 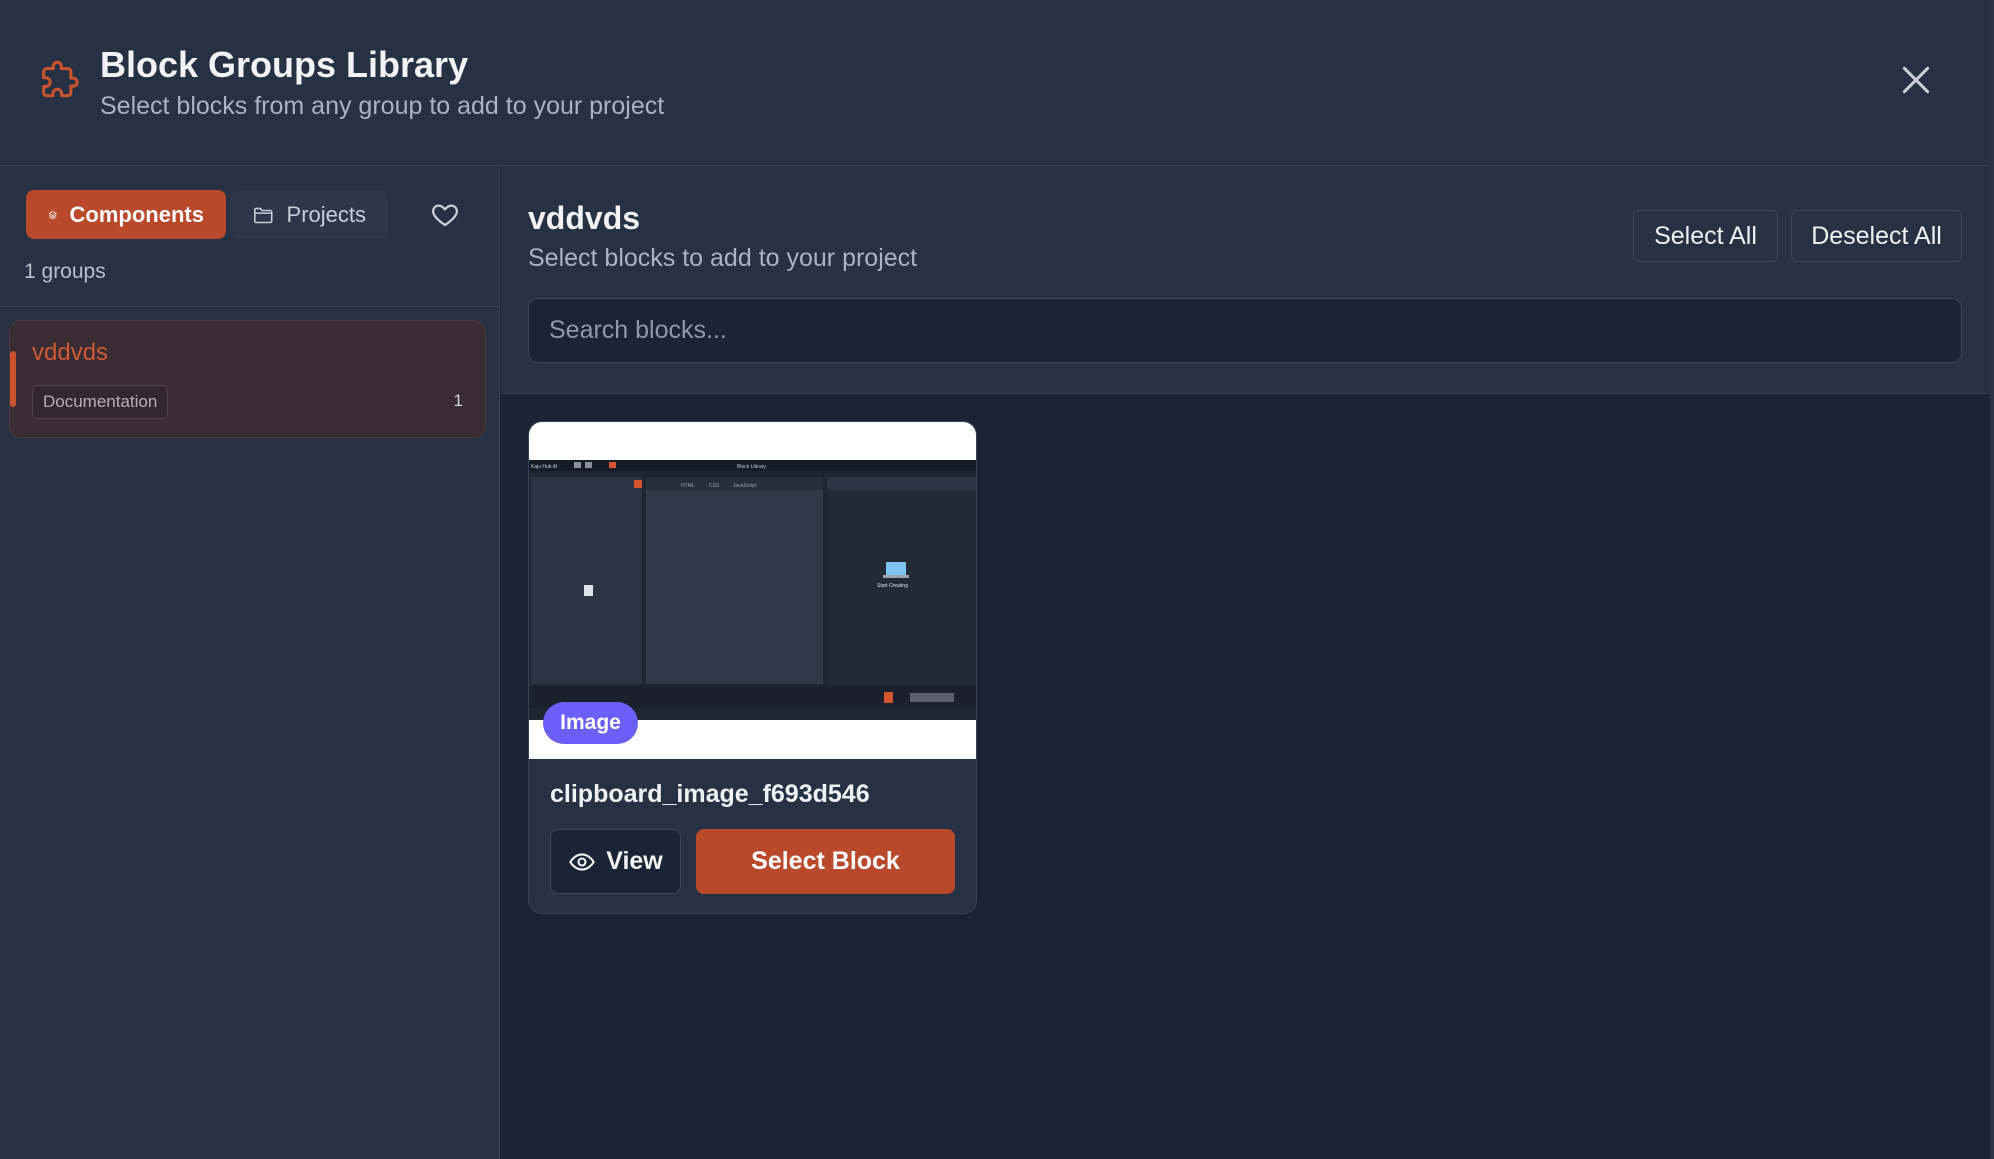 What do you see at coordinates (582, 861) in the screenshot?
I see `eye-icon` at bounding box center [582, 861].